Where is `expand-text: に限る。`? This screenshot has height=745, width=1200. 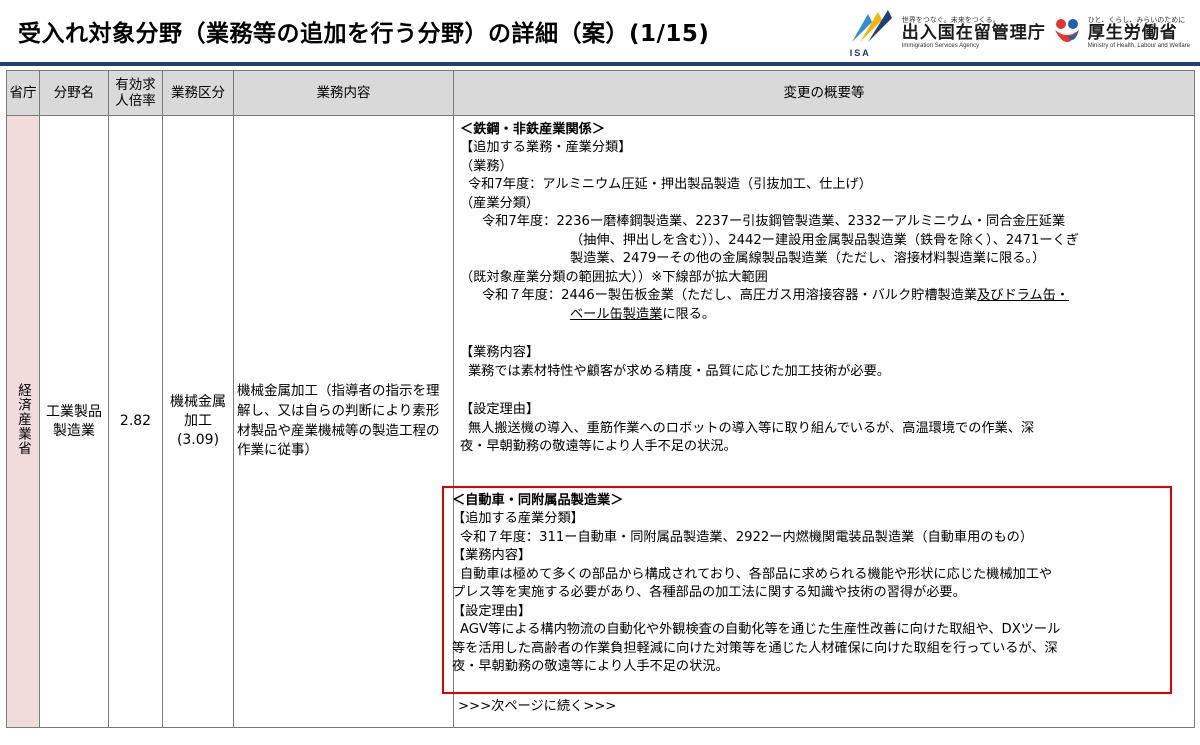 expand-text: に限る。 is located at coordinates (689, 314).